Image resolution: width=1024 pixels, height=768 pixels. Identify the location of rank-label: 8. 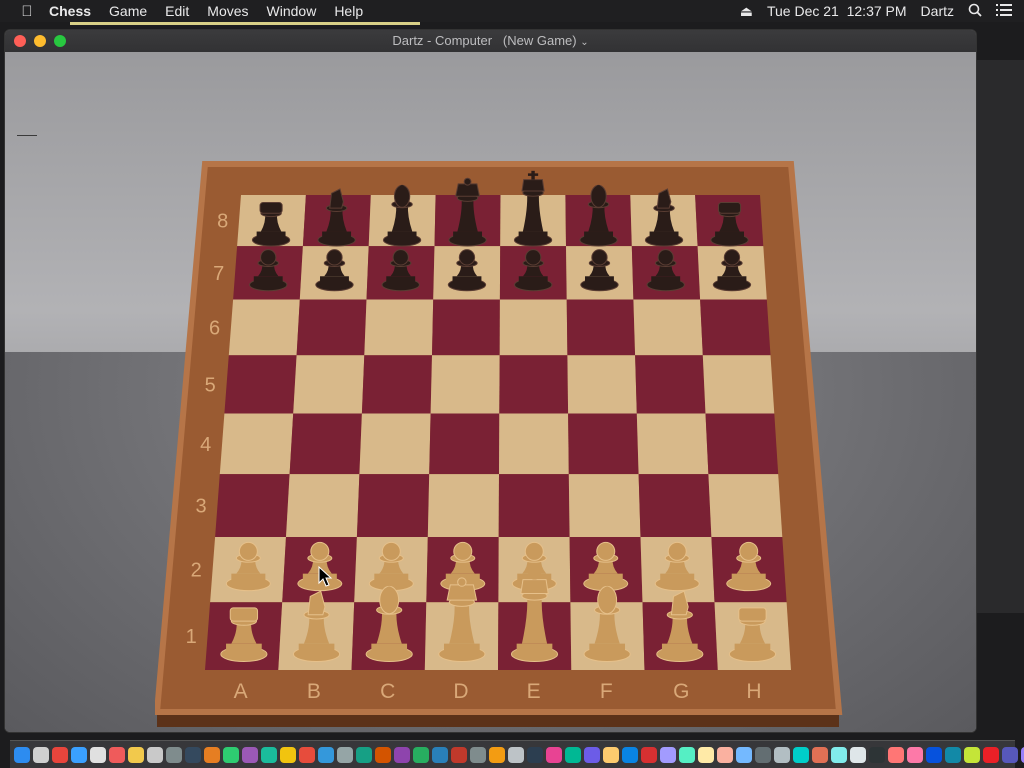
(222, 222).